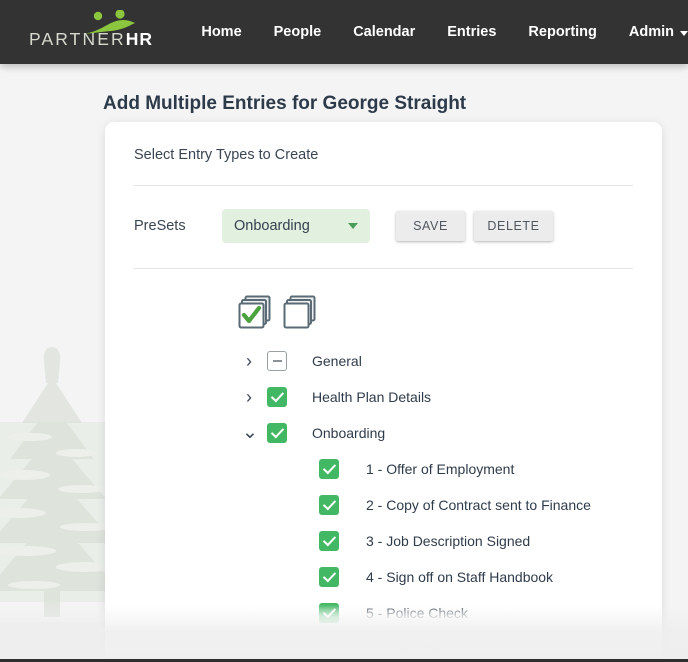 Image resolution: width=688 pixels, height=662 pixels. What do you see at coordinates (272, 226) in the screenshot?
I see `preset-select-value: Onboarding` at bounding box center [272, 226].